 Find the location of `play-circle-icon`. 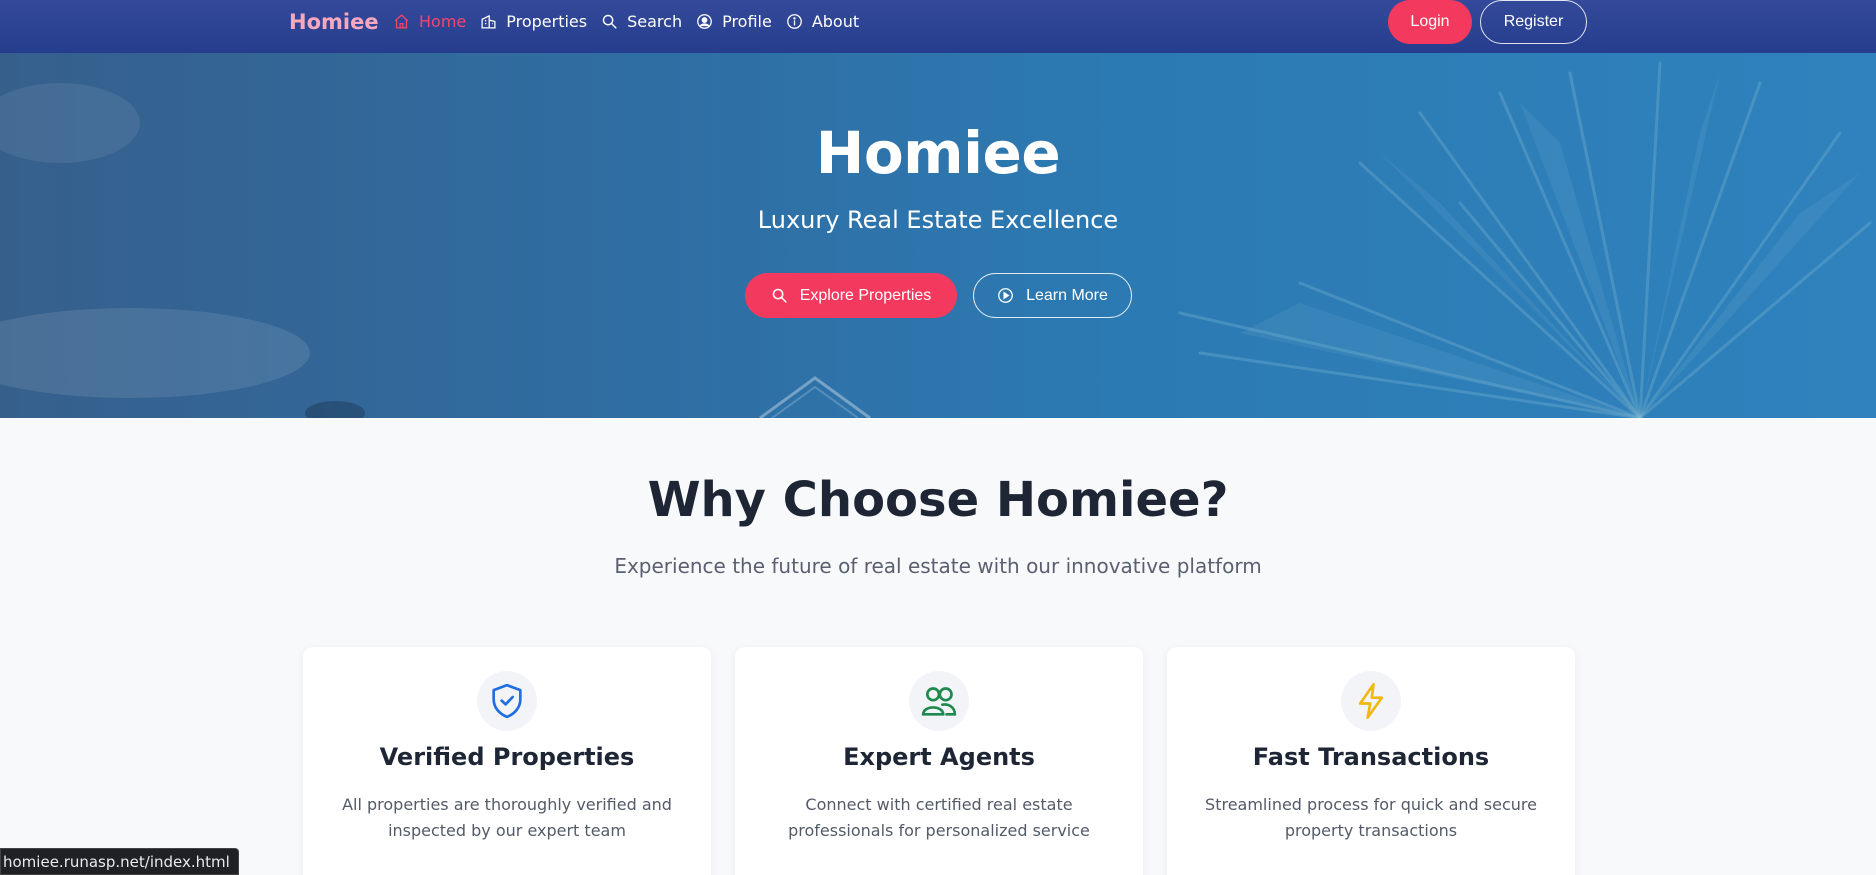

play-circle-icon is located at coordinates (1005, 295).